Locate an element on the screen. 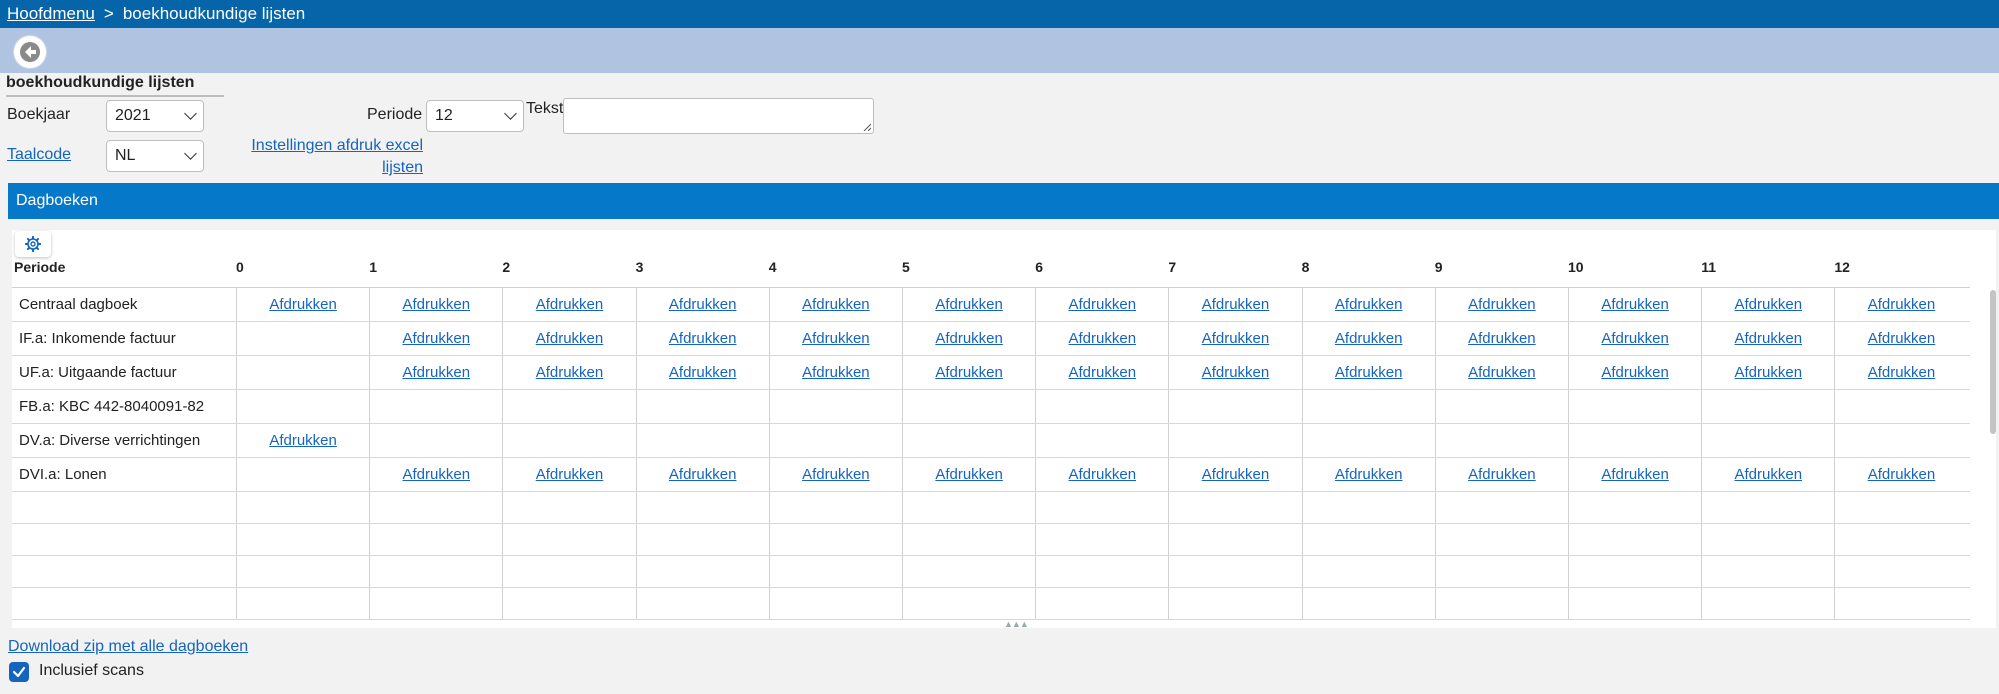 This screenshot has height=694, width=1999. back-button is located at coordinates (30, 52).